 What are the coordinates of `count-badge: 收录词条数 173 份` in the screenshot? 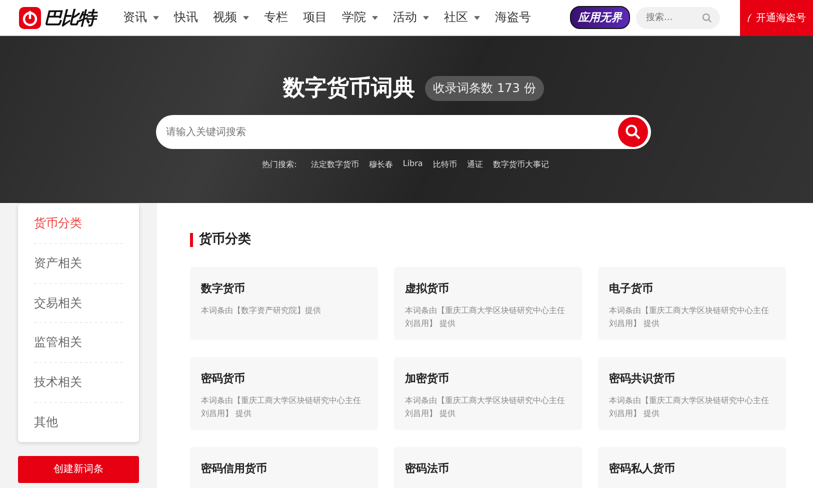 It's located at (484, 88).